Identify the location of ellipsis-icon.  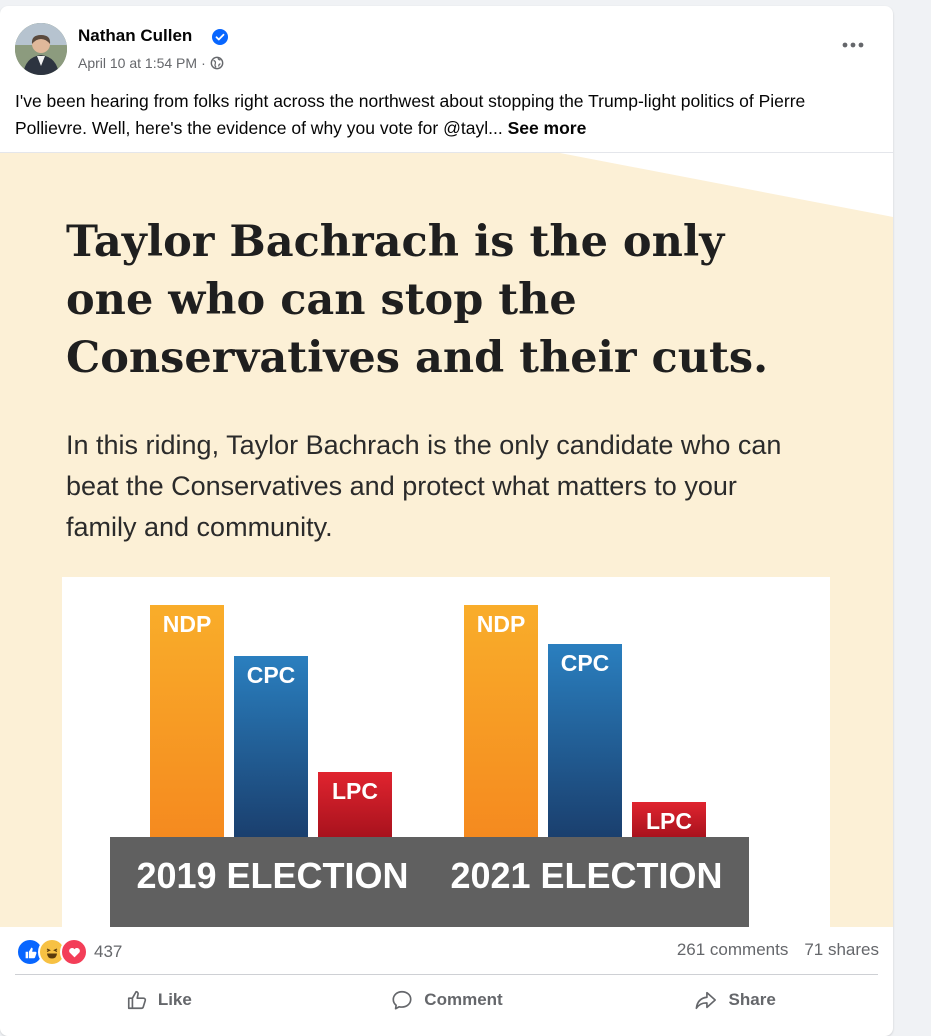
(853, 45).